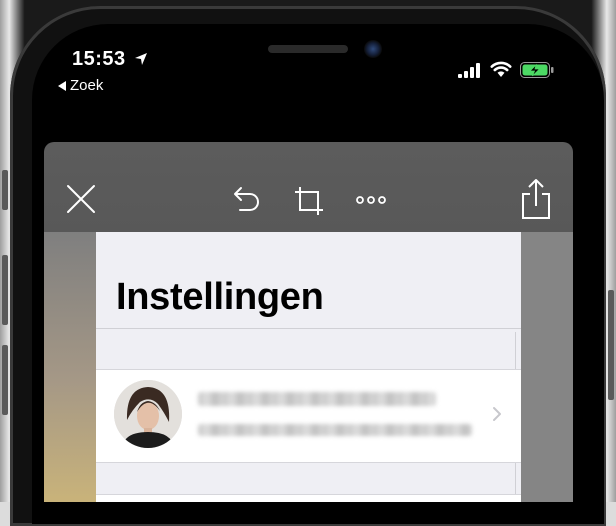 The width and height of the screenshot is (616, 526). What do you see at coordinates (5, 190) in the screenshot?
I see `mute-switch` at bounding box center [5, 190].